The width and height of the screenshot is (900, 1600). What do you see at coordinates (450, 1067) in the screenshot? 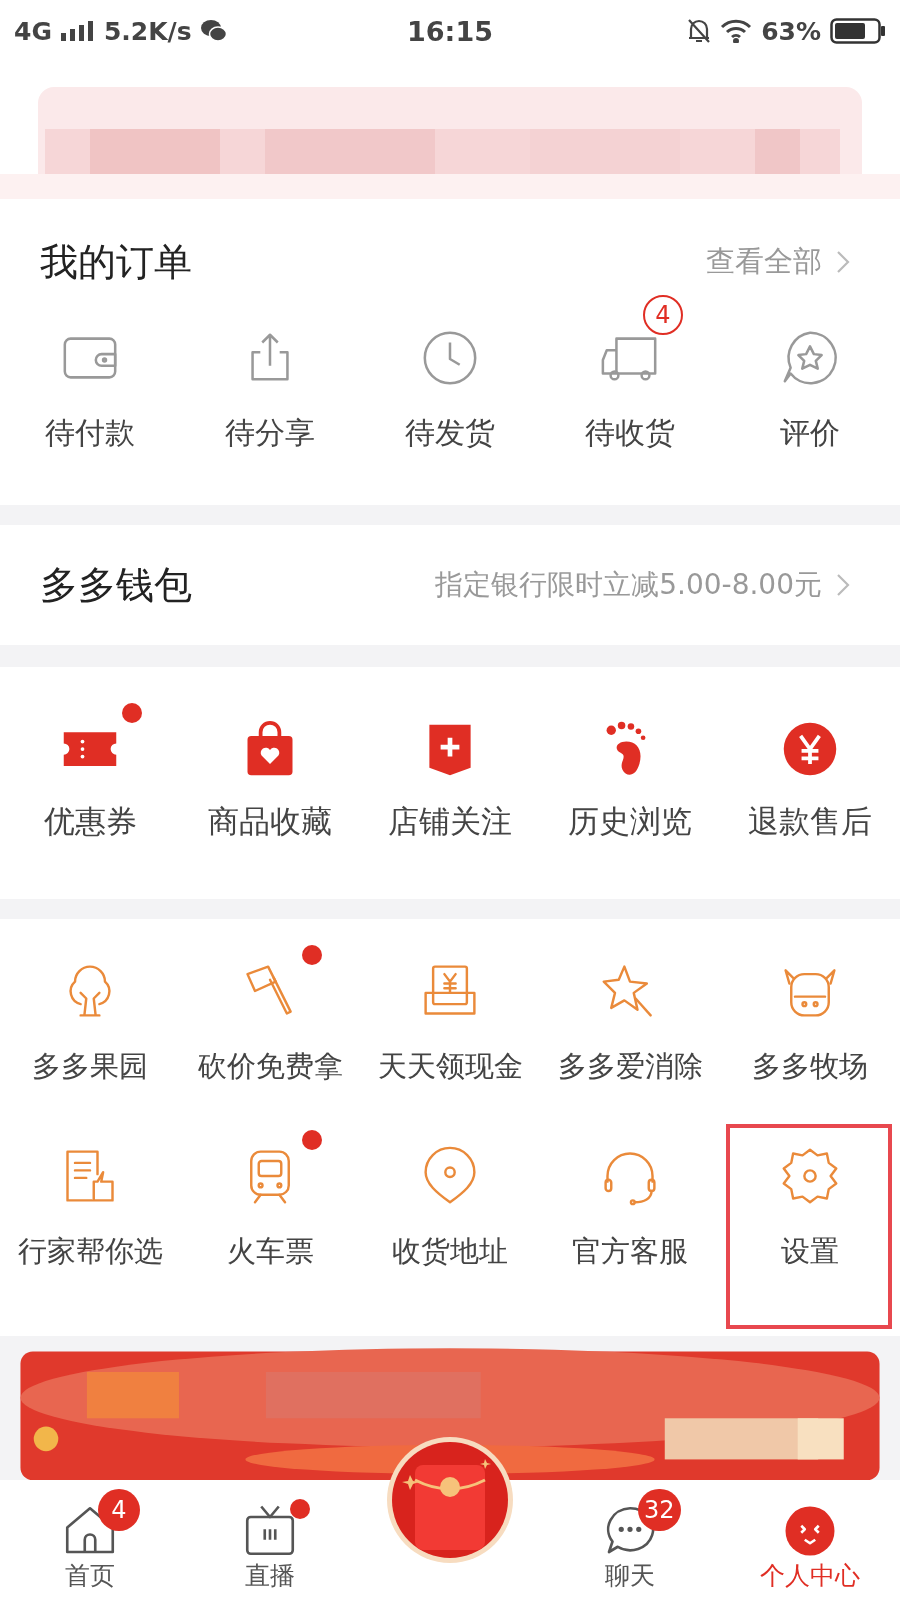
I see `service-label: 天天领现金` at bounding box center [450, 1067].